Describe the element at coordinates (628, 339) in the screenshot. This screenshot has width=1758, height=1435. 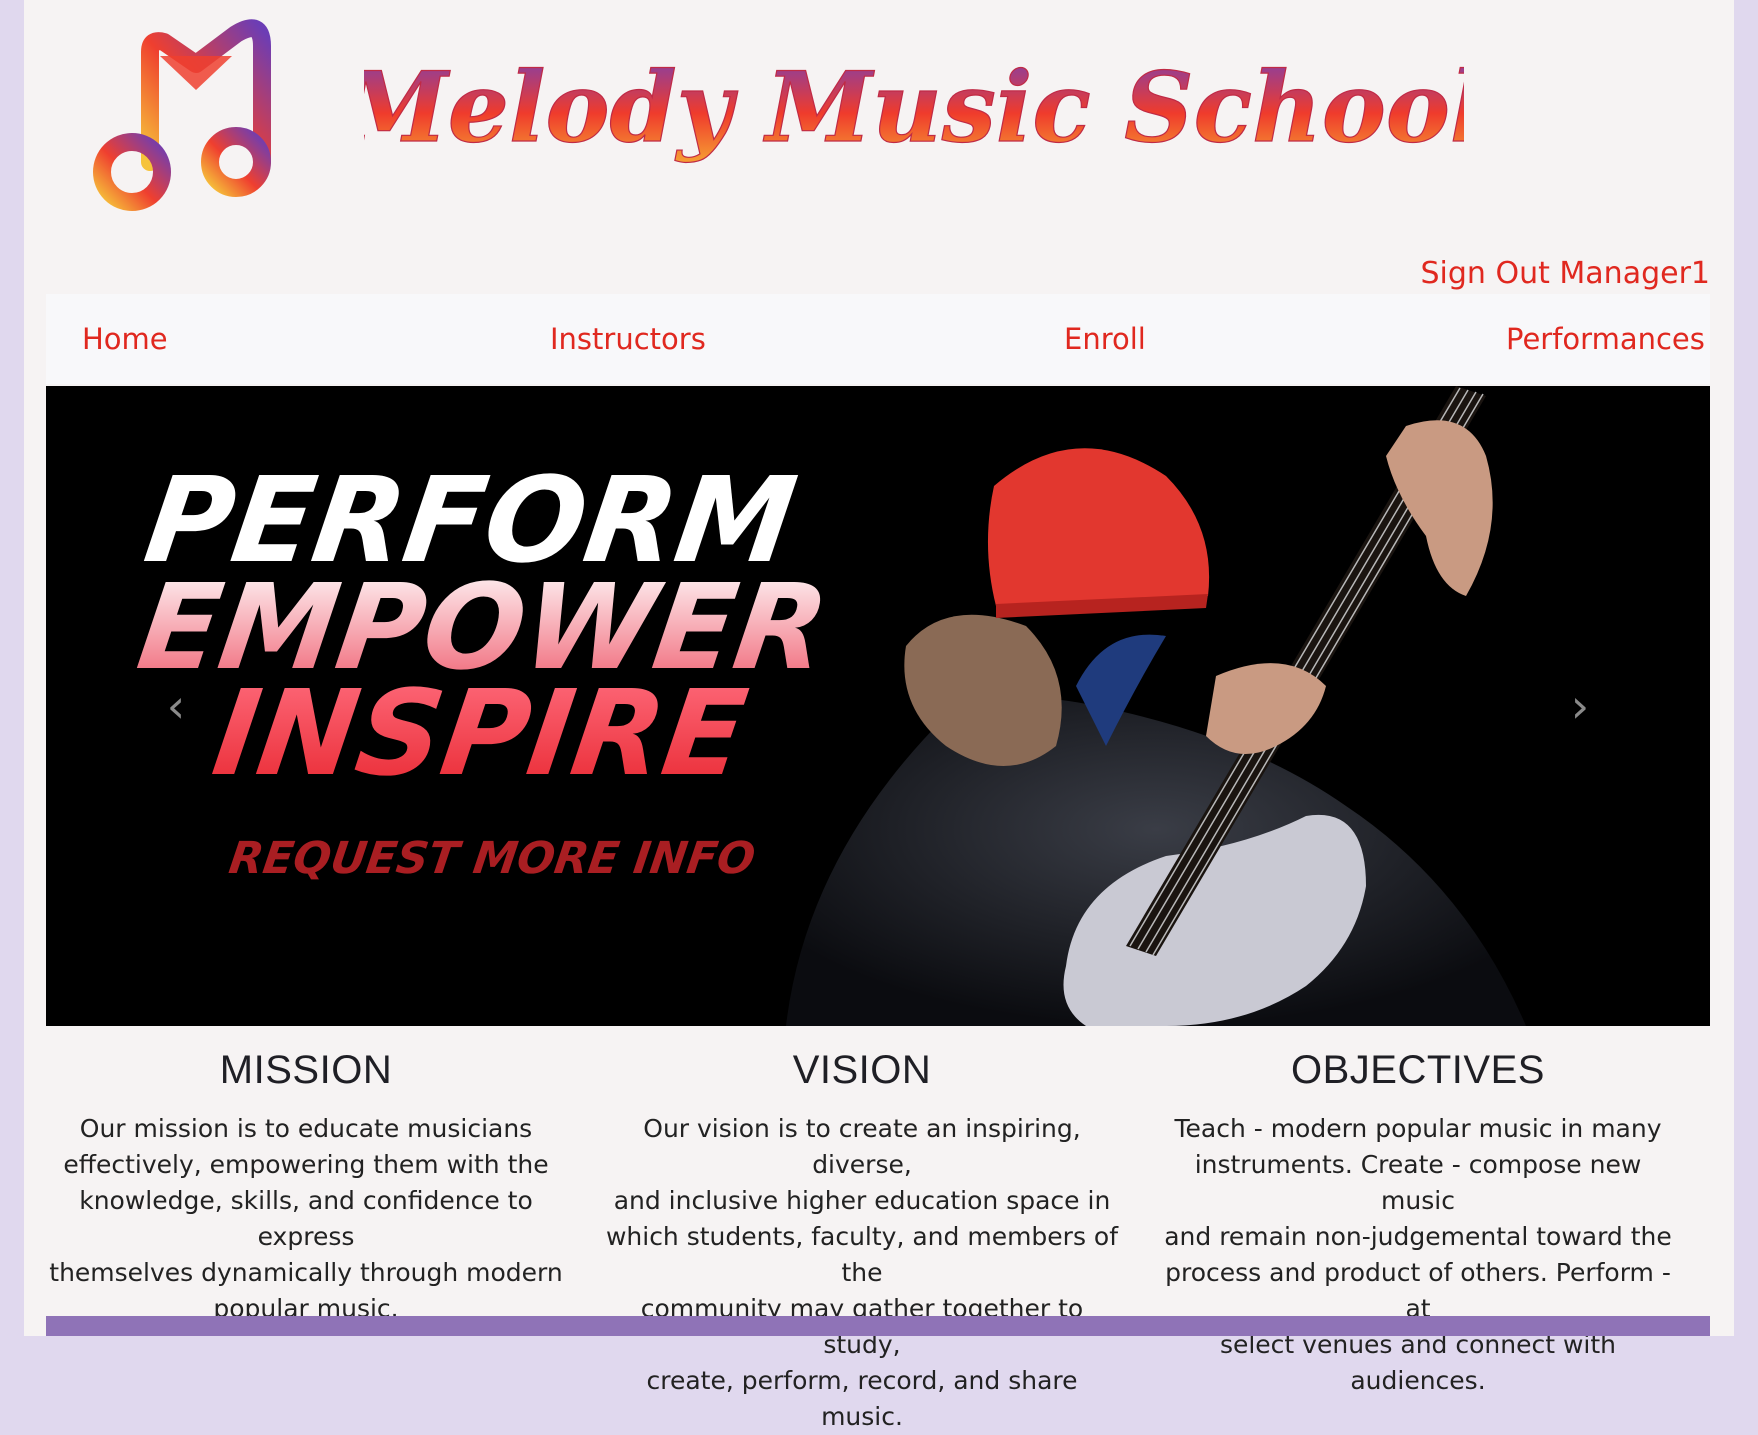
I see `nav-instructors: Instructors` at that location.